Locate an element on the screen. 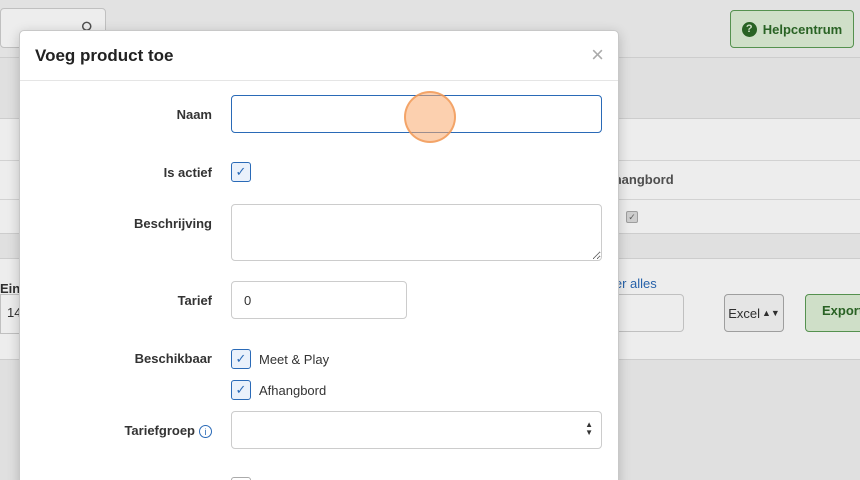  afhangbord-label: Afhangbord is located at coordinates (293, 390).